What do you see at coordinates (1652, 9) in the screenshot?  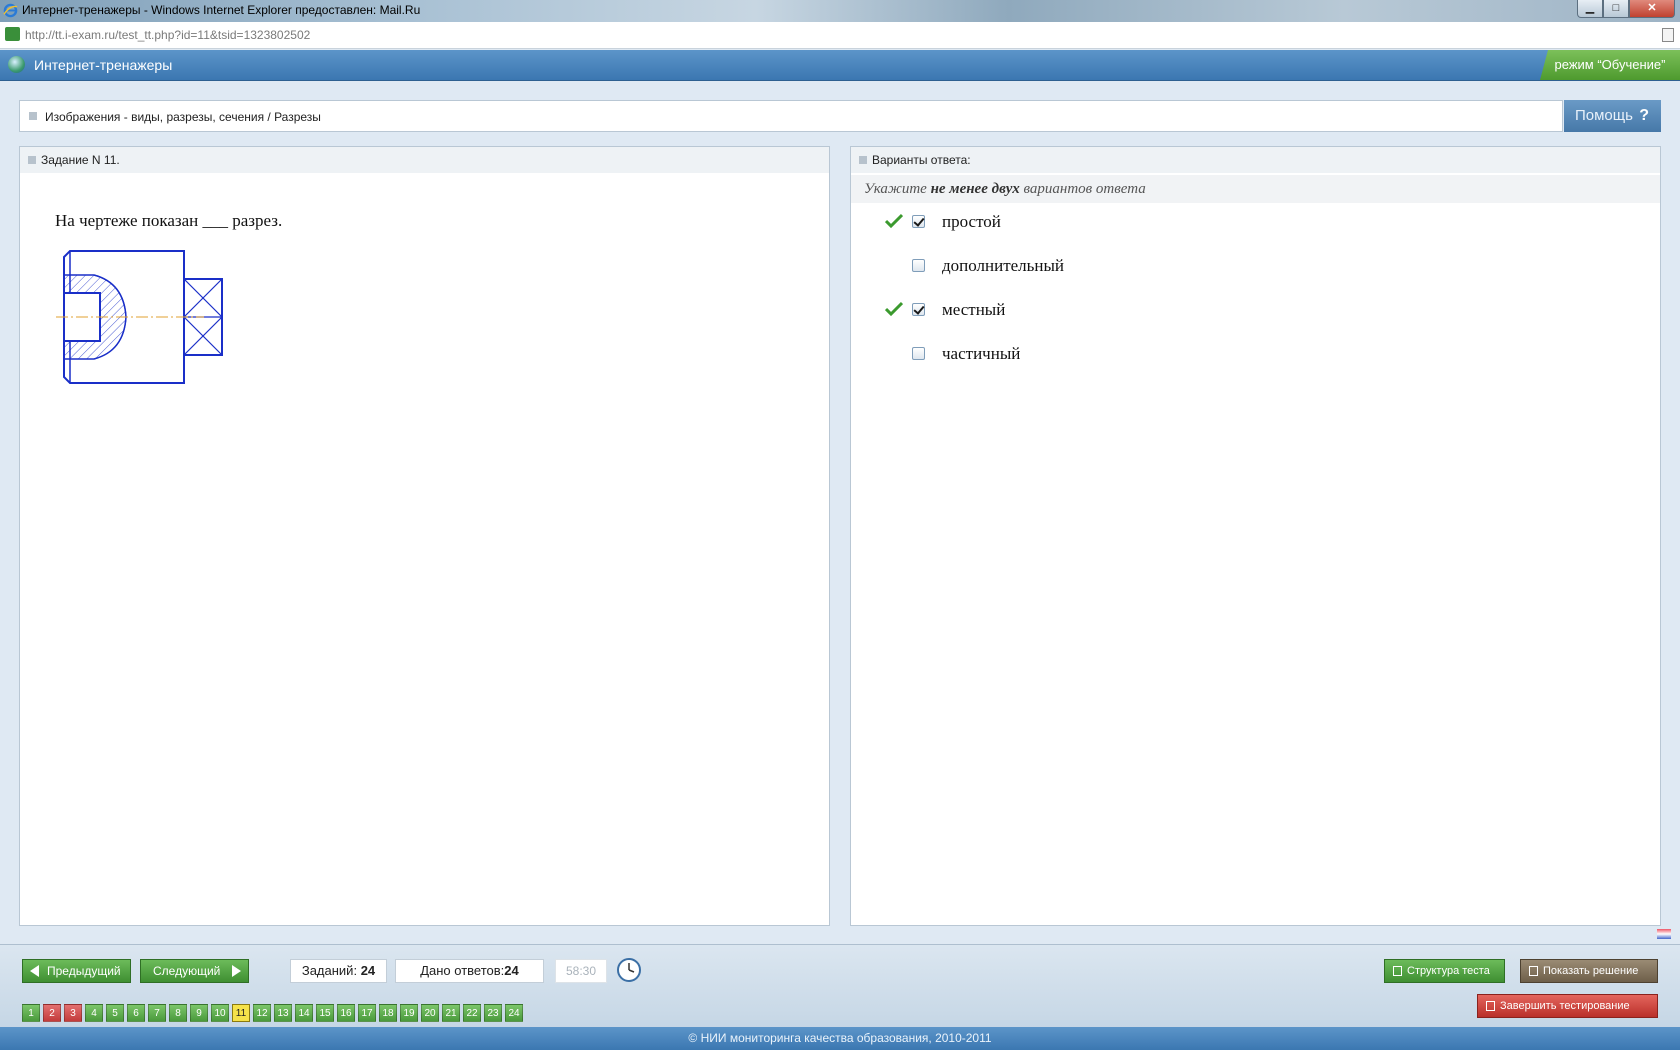 I see `close-button: ✕` at bounding box center [1652, 9].